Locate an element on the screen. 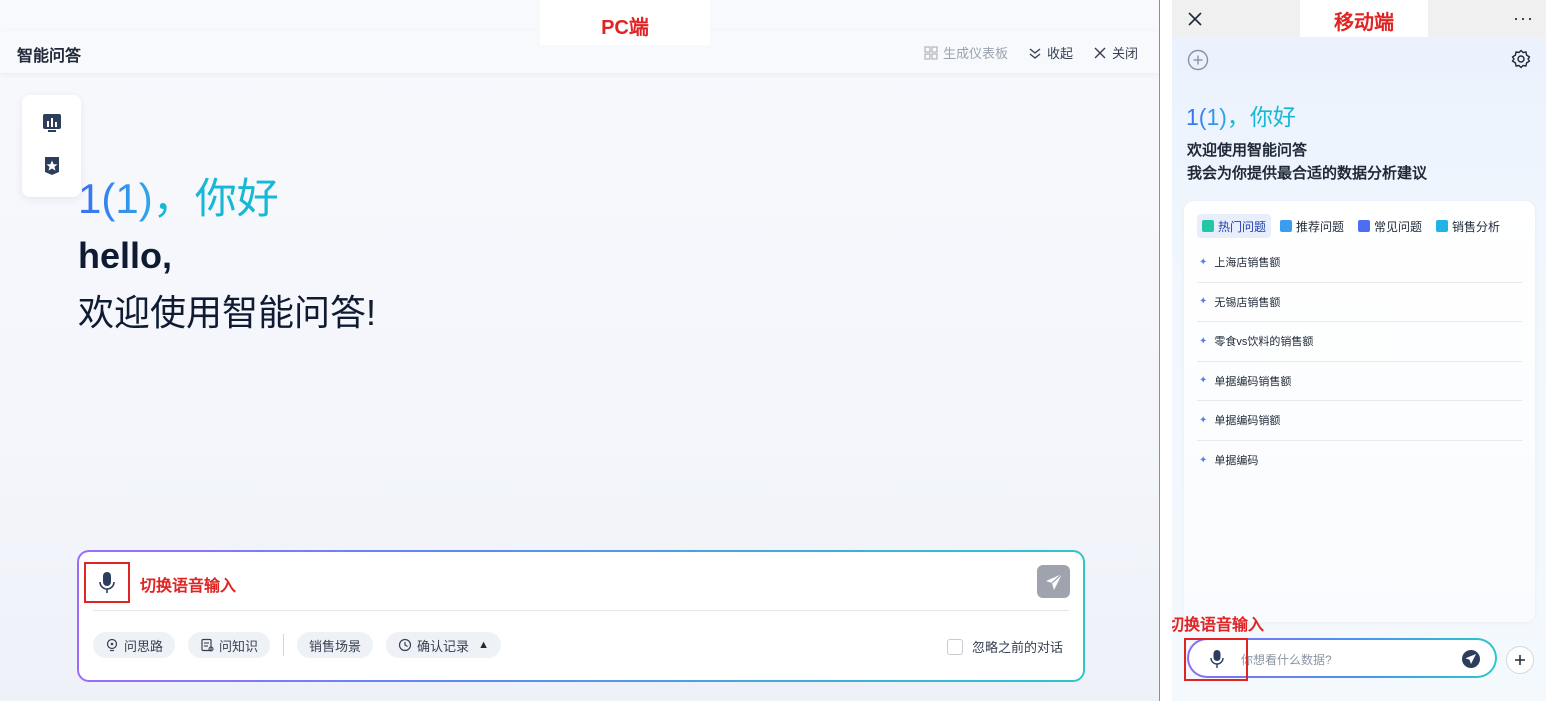  chip-confirm-records-label: 确认记录 is located at coordinates (443, 646).